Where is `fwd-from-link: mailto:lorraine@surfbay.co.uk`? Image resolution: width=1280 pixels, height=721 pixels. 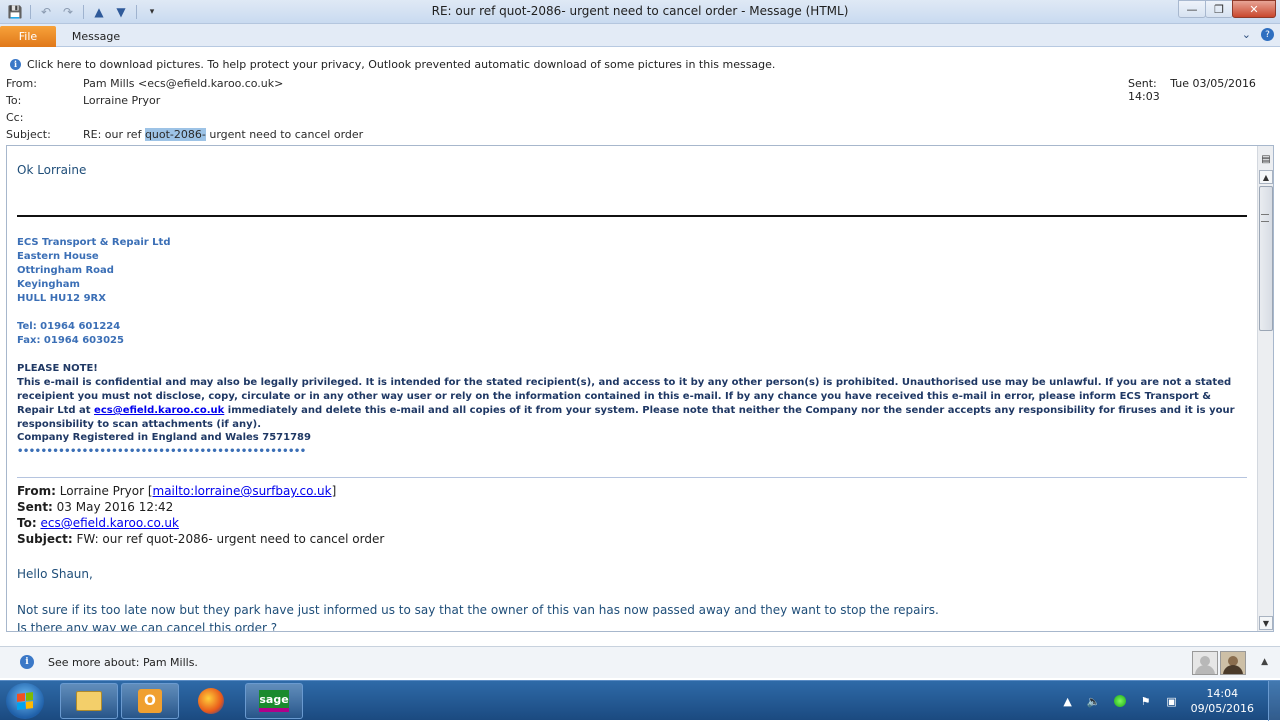 fwd-from-link: mailto:lorraine@surfbay.co.uk is located at coordinates (242, 491).